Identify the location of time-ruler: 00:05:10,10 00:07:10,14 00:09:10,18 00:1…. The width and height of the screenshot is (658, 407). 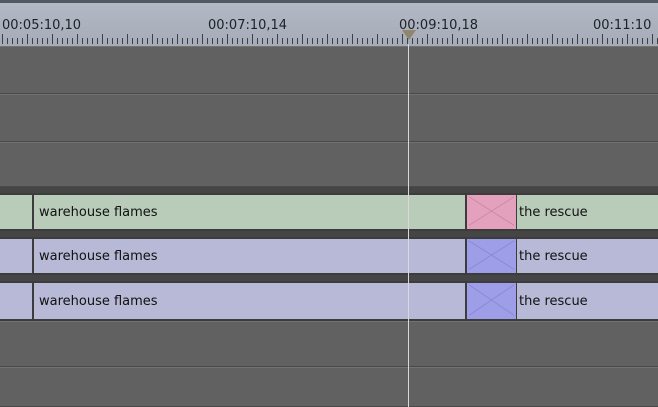
(329, 24).